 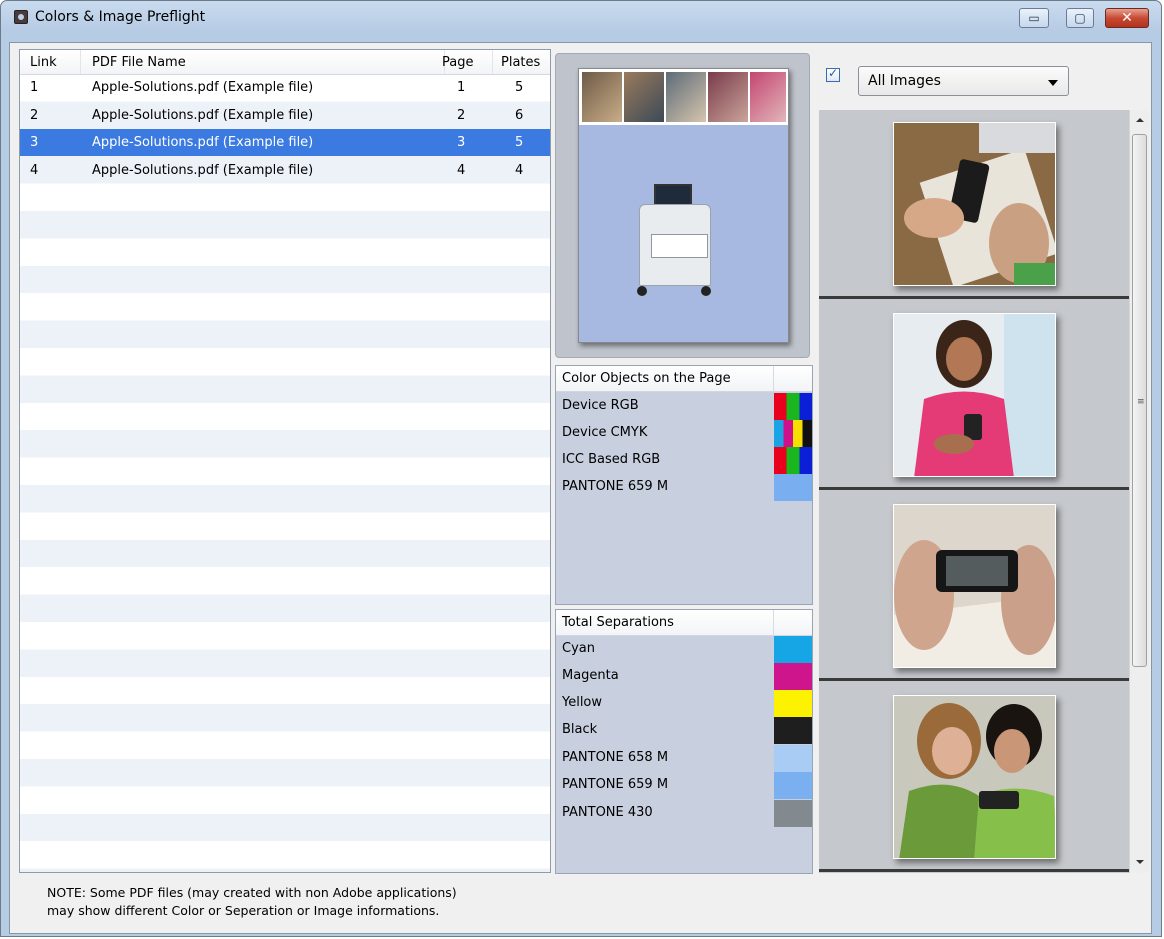 What do you see at coordinates (139, 62) in the screenshot?
I see `column-header-name: PDF File Name` at bounding box center [139, 62].